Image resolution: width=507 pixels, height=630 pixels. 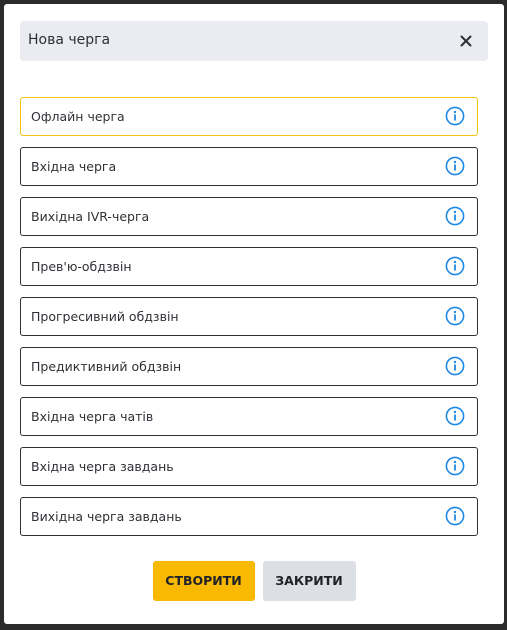 What do you see at coordinates (74, 166) in the screenshot?
I see `queue-type-label: Вхідна черга` at bounding box center [74, 166].